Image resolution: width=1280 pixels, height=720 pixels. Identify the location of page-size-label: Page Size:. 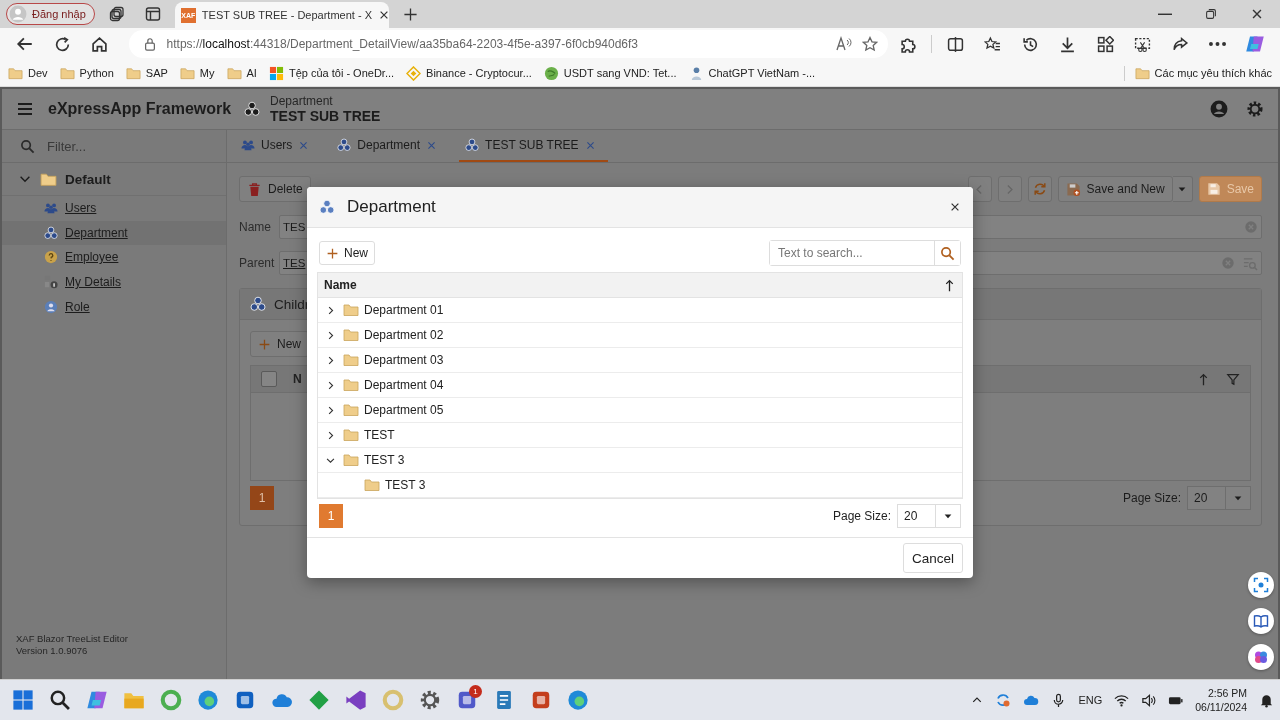
(861, 516).